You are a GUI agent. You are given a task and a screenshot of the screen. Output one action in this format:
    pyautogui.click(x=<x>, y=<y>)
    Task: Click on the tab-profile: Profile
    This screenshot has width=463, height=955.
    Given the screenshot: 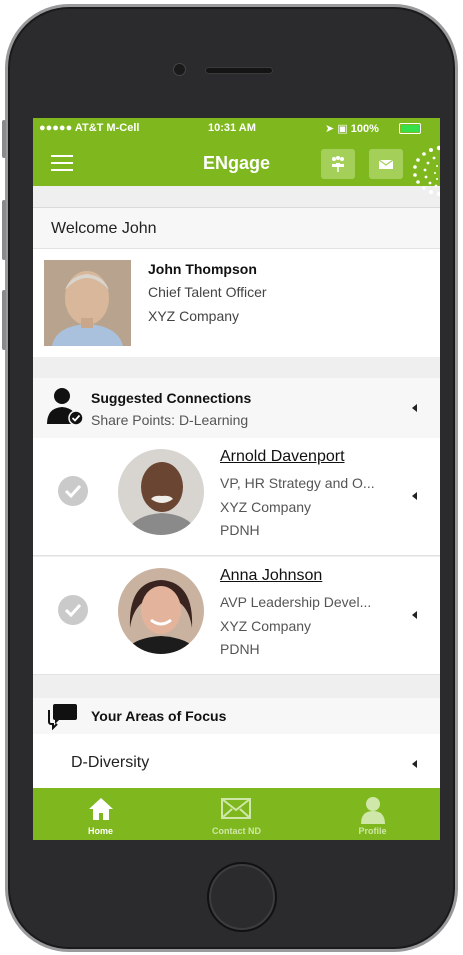 What is the action you would take?
    pyautogui.click(x=372, y=814)
    